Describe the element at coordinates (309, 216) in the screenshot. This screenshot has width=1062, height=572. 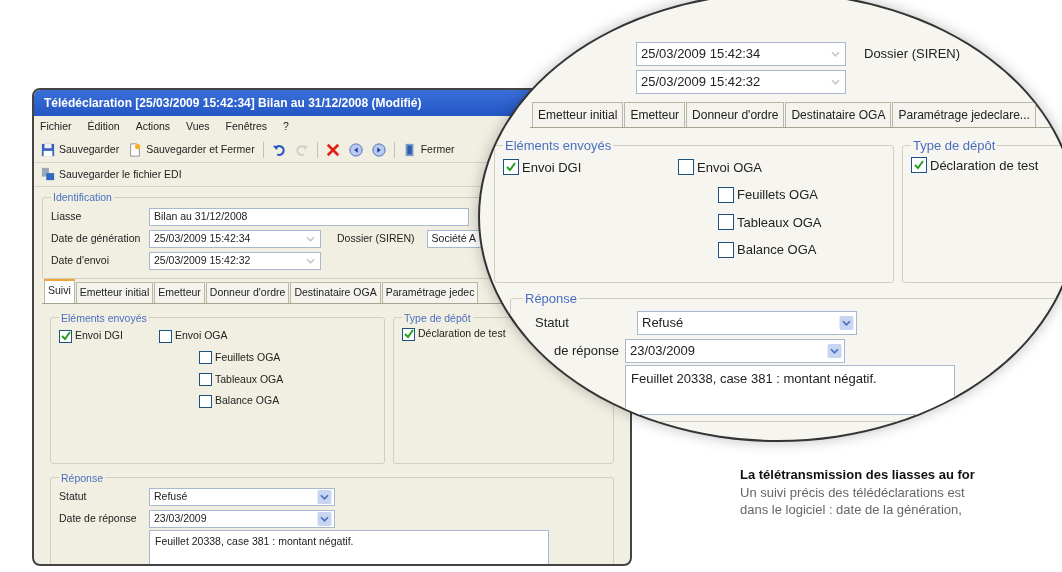
I see `text-field: Bilan au 31/12/2008` at that location.